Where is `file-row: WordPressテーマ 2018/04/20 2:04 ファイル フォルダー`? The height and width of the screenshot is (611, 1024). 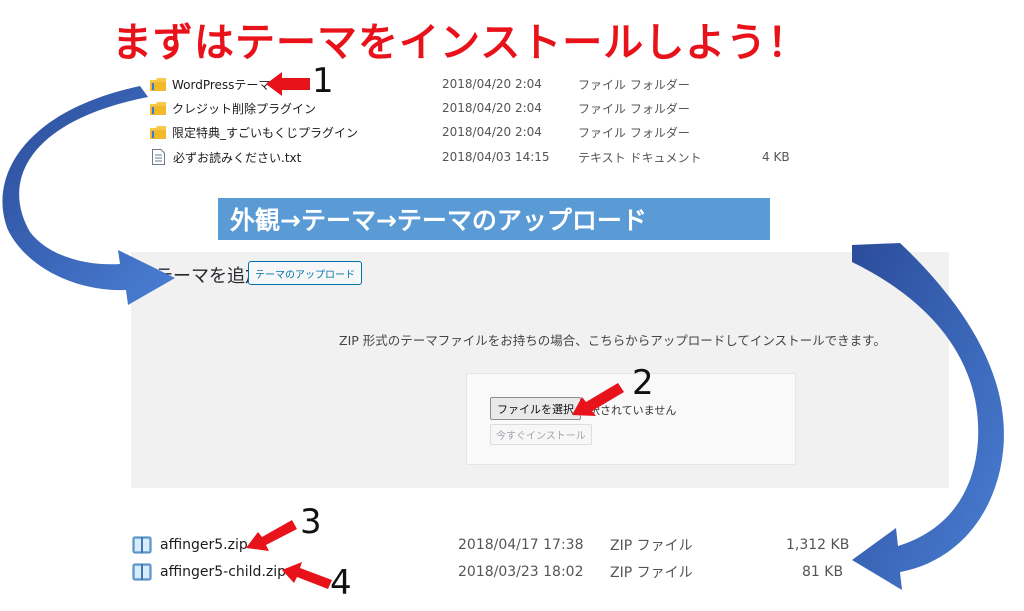
file-row: WordPressテーマ 2018/04/20 2:04 ファイル フォルダー is located at coordinates (500, 84).